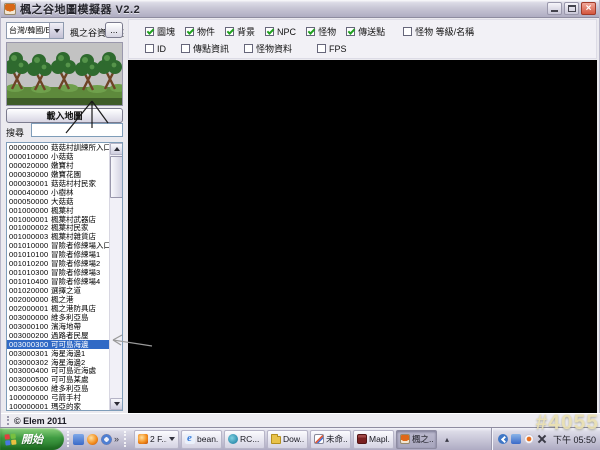  What do you see at coordinates (64, 115) in the screenshot?
I see `load-map-button: 載入地圖` at bounding box center [64, 115].